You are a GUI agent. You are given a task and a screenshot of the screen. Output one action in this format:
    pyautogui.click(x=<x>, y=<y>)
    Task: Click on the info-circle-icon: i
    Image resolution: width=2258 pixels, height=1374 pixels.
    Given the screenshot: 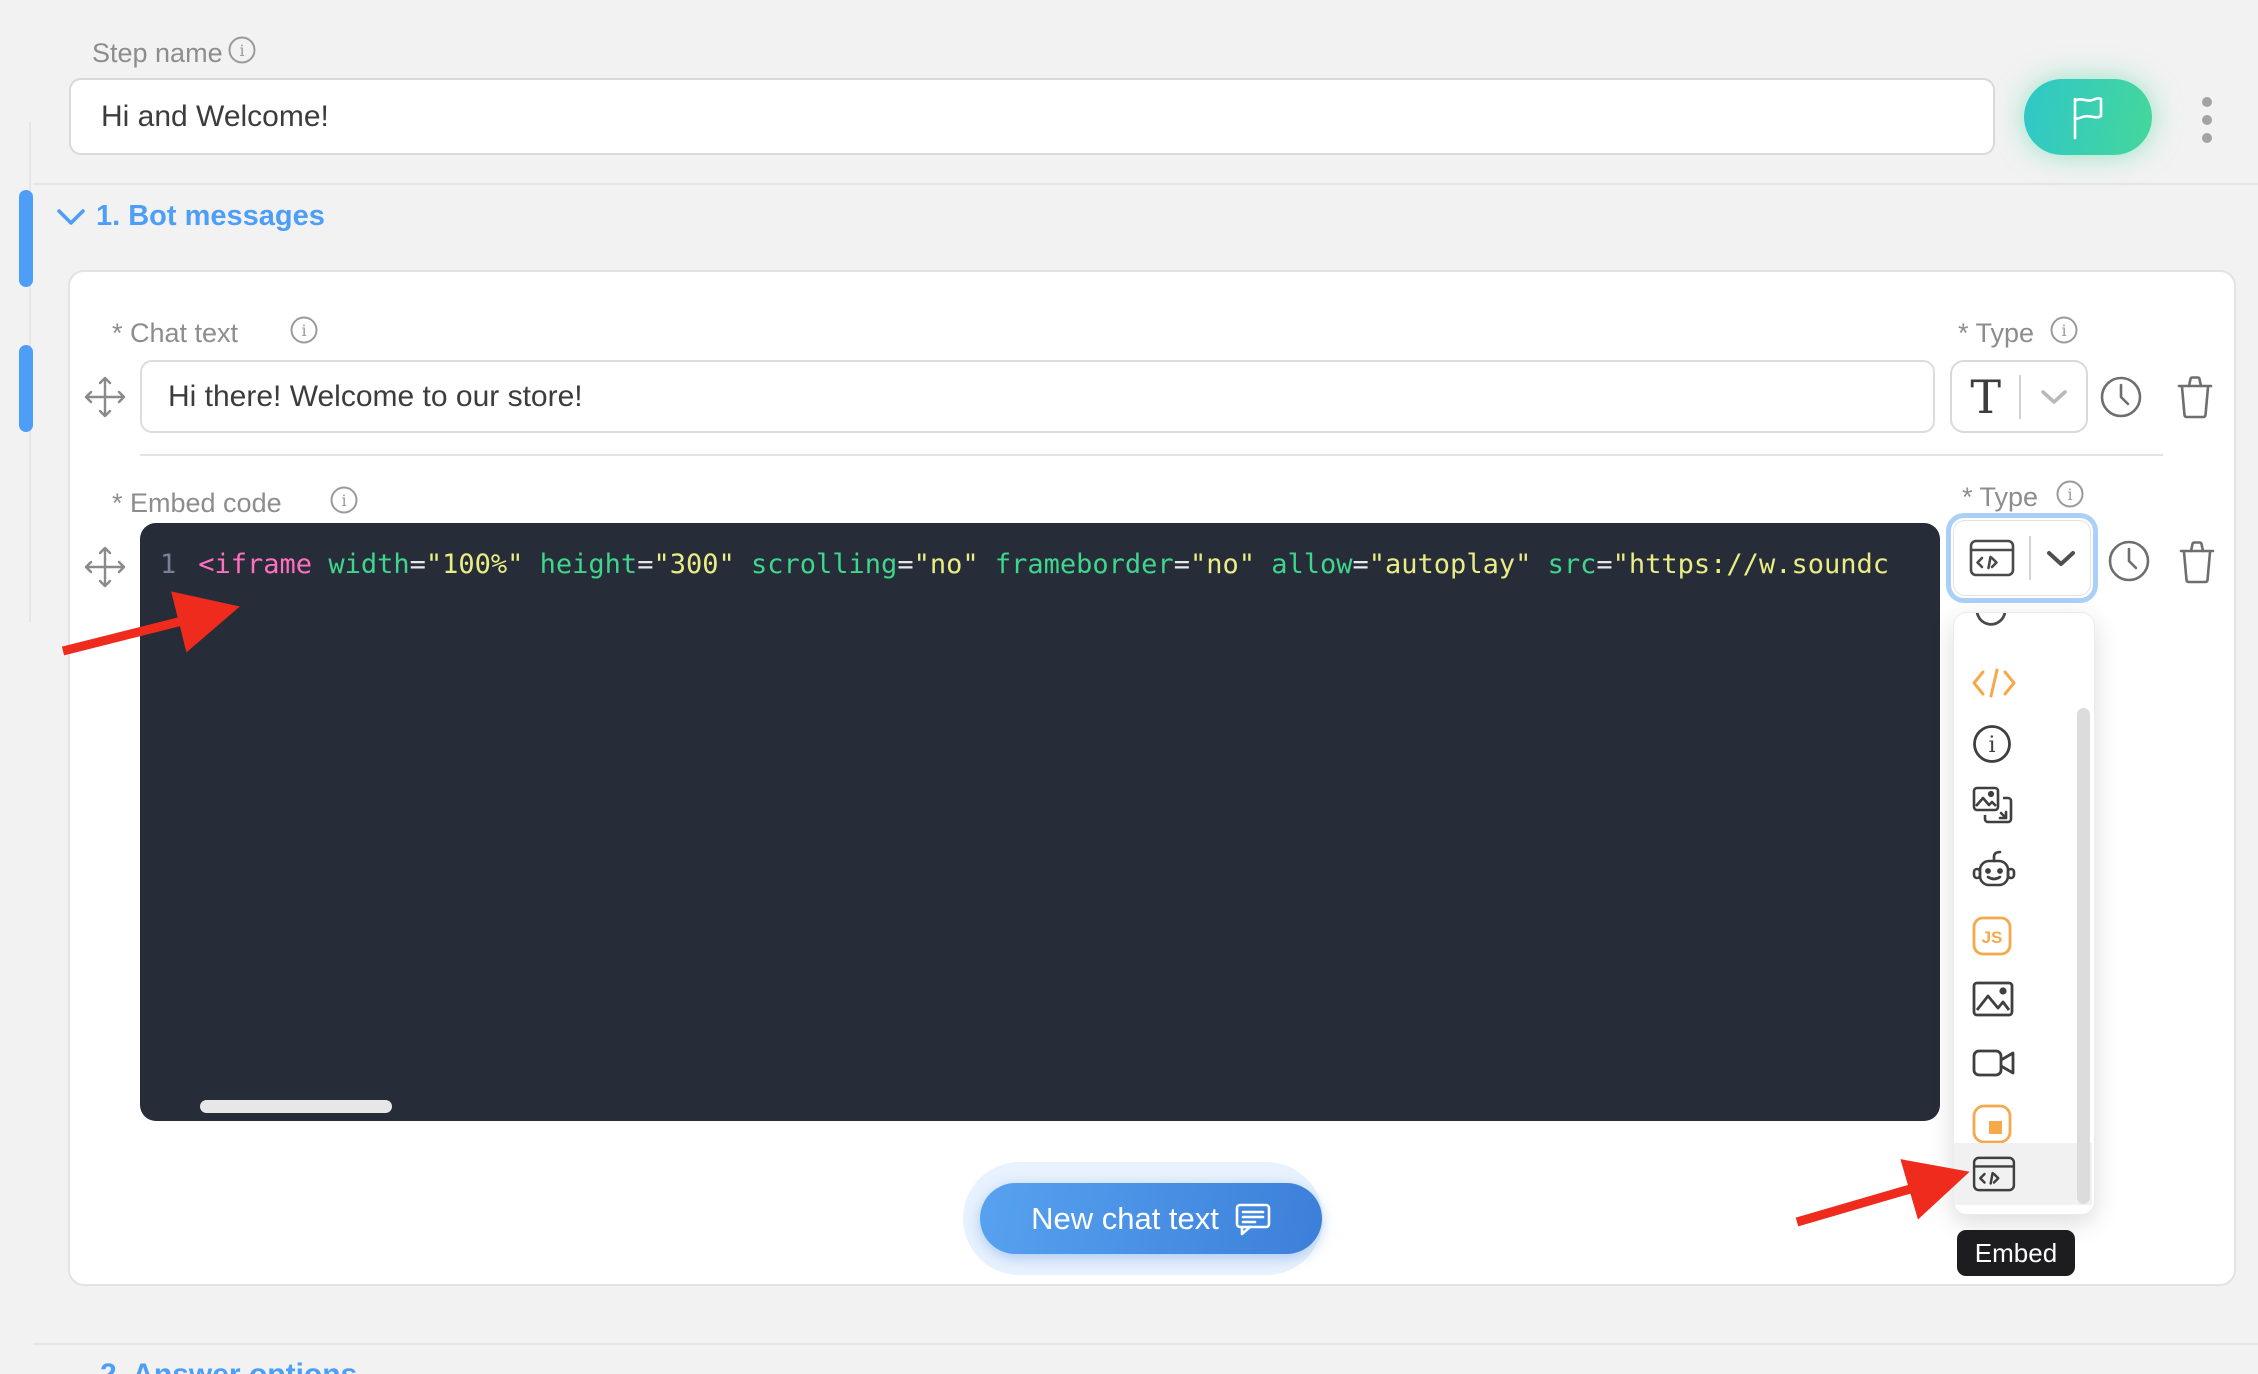 What is the action you would take?
    pyautogui.click(x=1992, y=744)
    